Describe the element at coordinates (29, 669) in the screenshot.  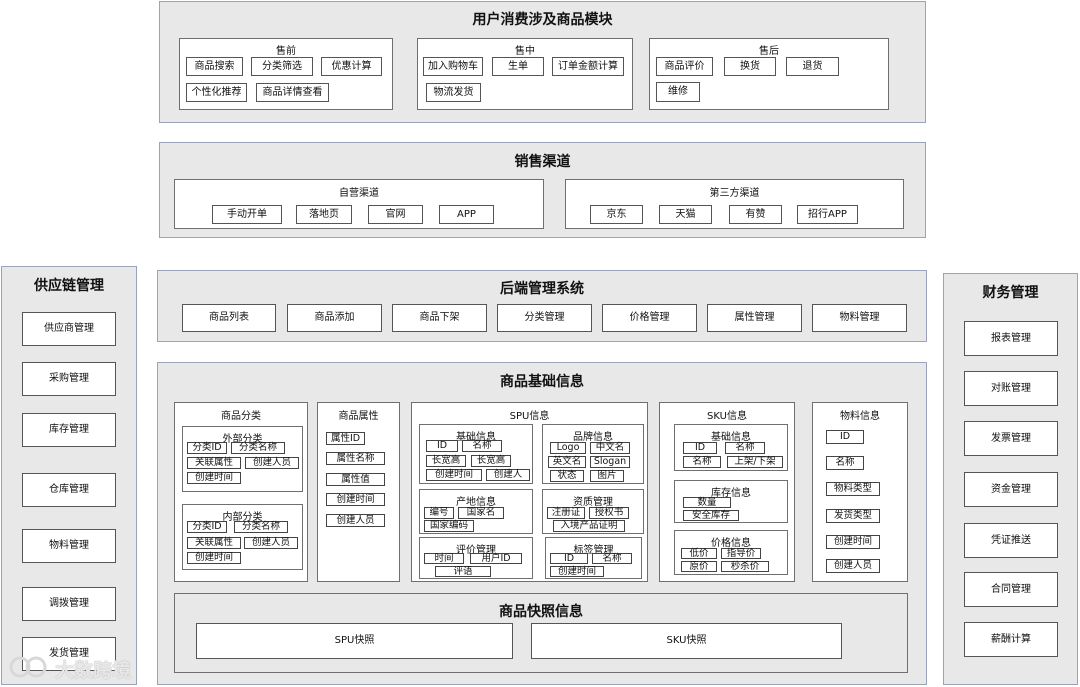
I see `watermark-logo-icon` at that location.